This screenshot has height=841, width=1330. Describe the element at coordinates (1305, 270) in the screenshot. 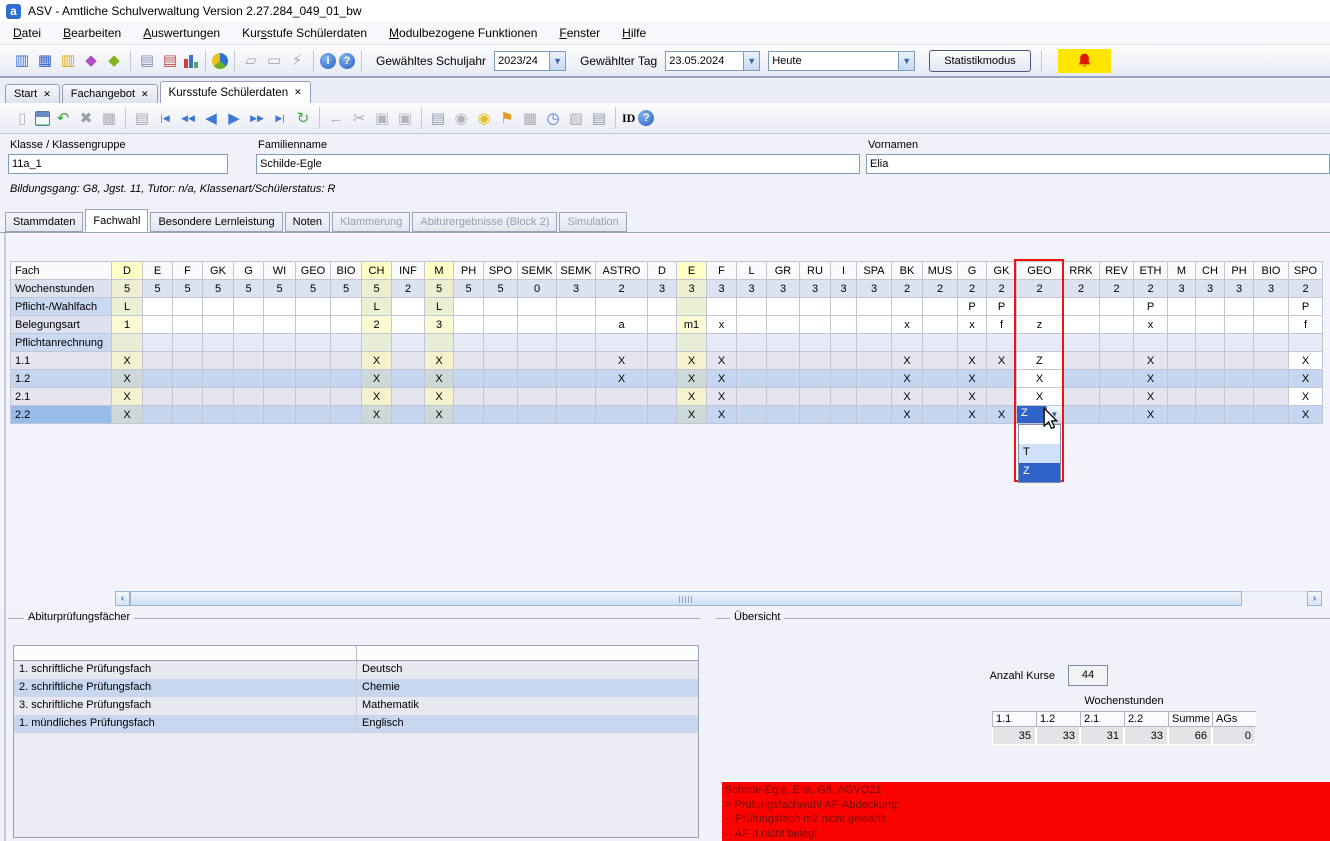

I see `column-header: SPO` at that location.